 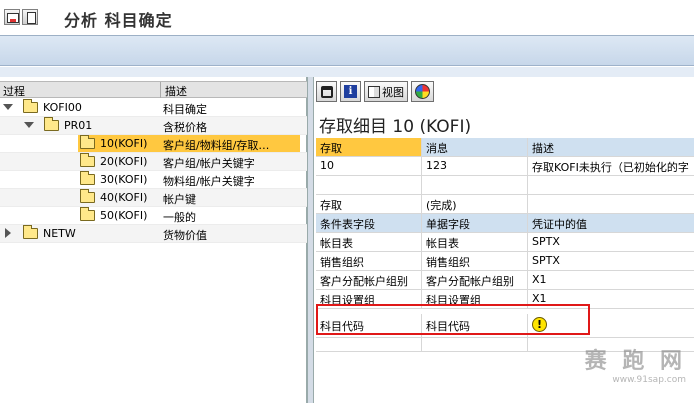 What do you see at coordinates (369, 242) in the screenshot?
I see `condition-field: 帐目表` at bounding box center [369, 242].